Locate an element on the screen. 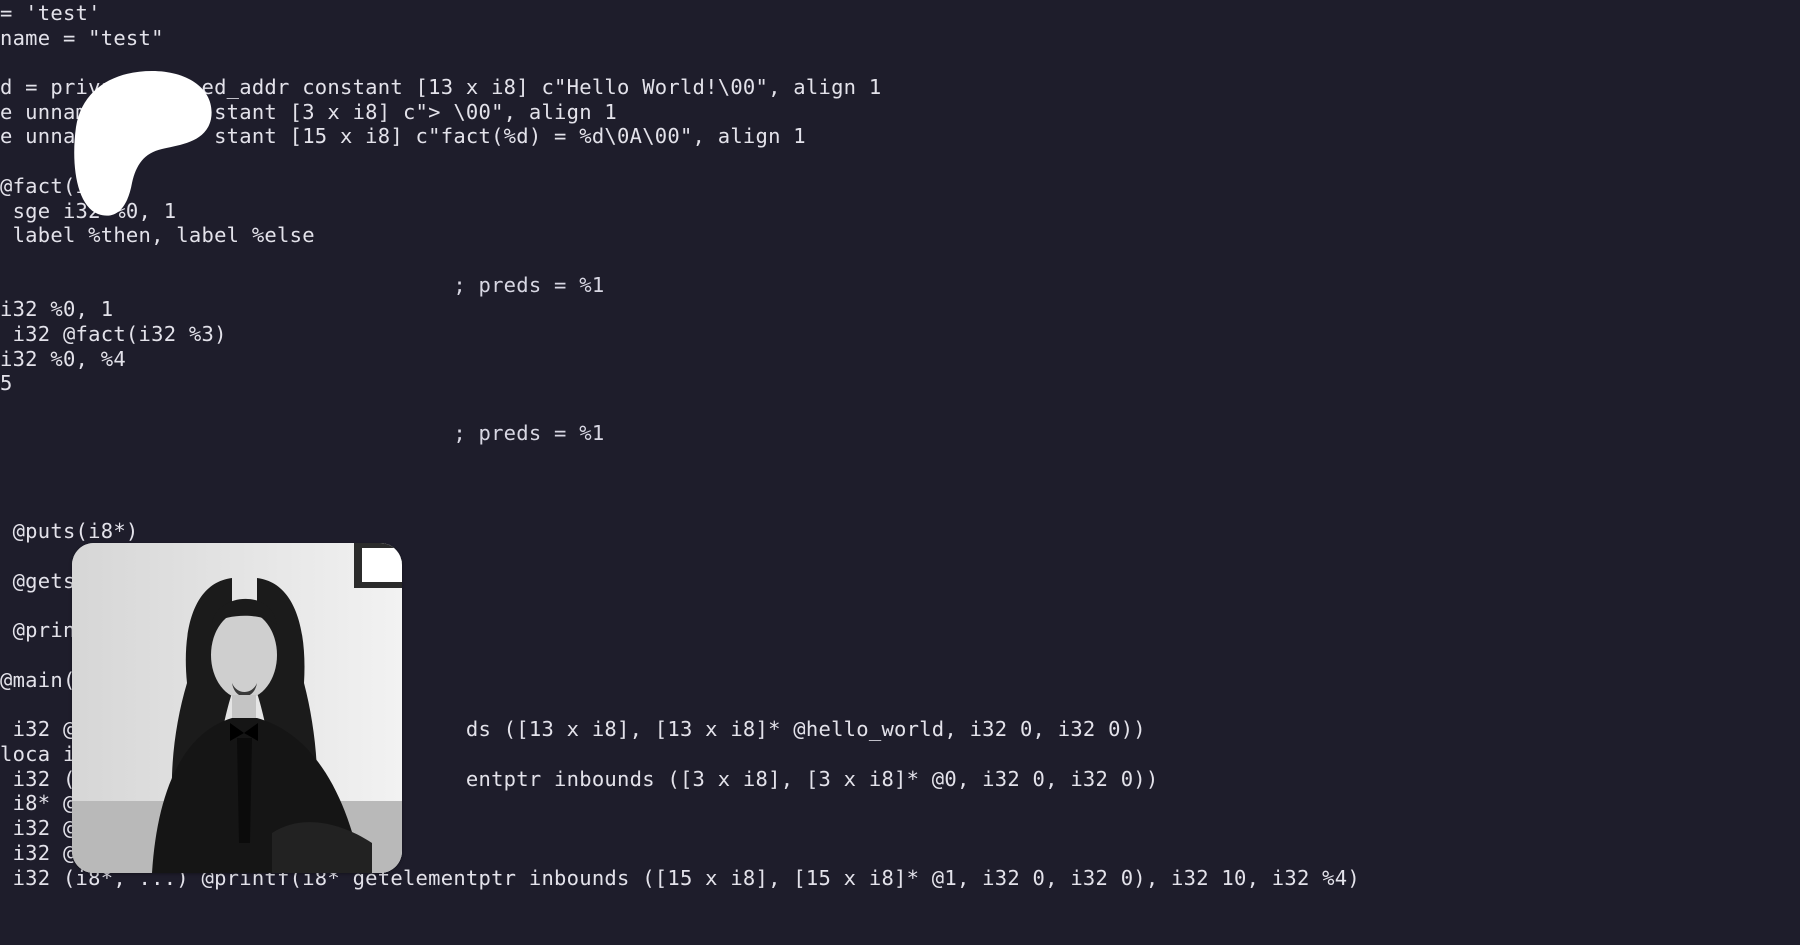  white-blob-shape is located at coordinates (145, 144).